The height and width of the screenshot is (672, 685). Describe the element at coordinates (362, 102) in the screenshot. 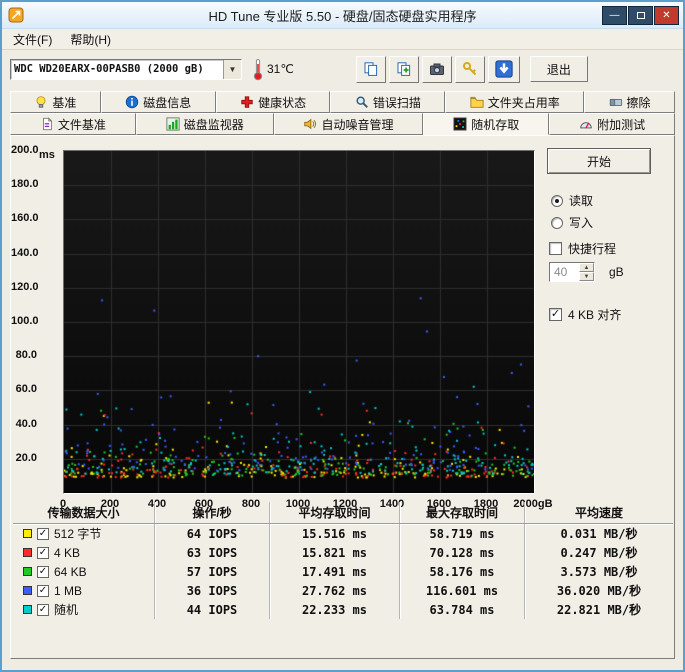

I see `magnifier-icon` at that location.